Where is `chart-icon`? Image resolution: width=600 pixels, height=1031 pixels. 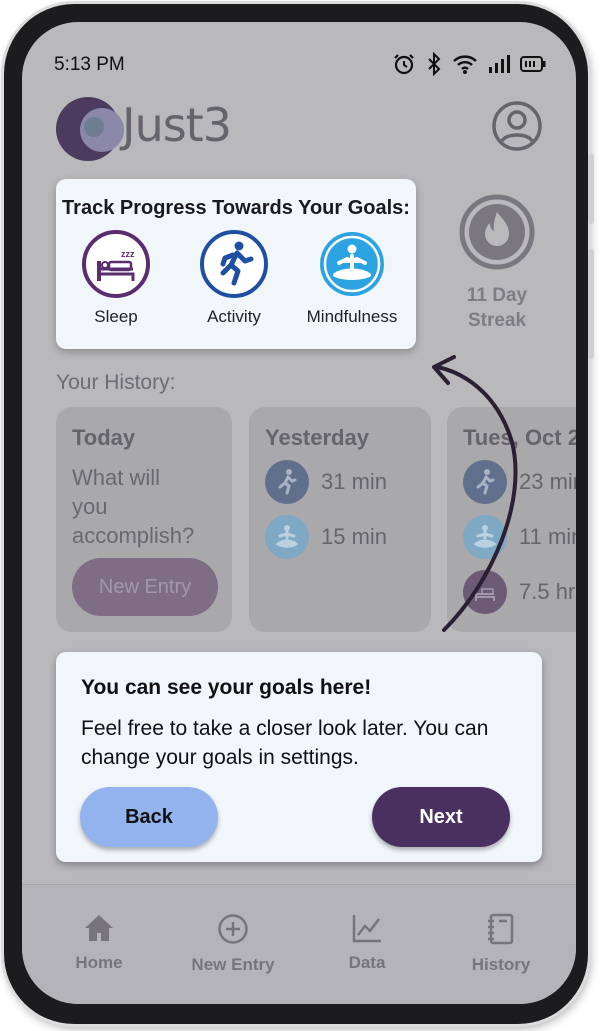 chart-icon is located at coordinates (366, 929).